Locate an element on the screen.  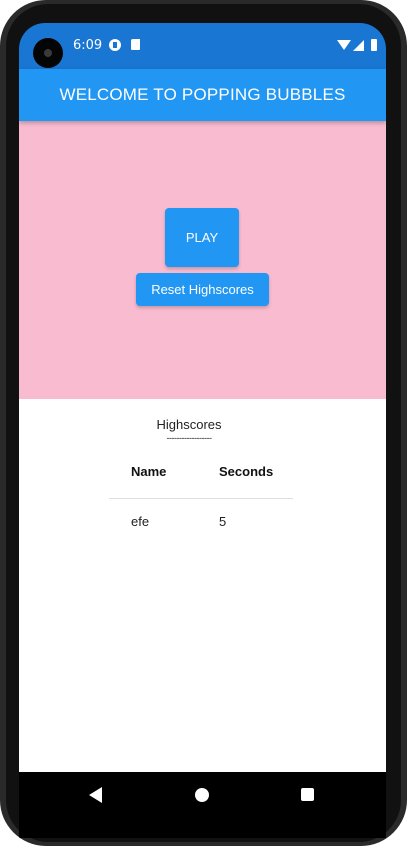
status-bar: 6:09 is located at coordinates (202, 46).